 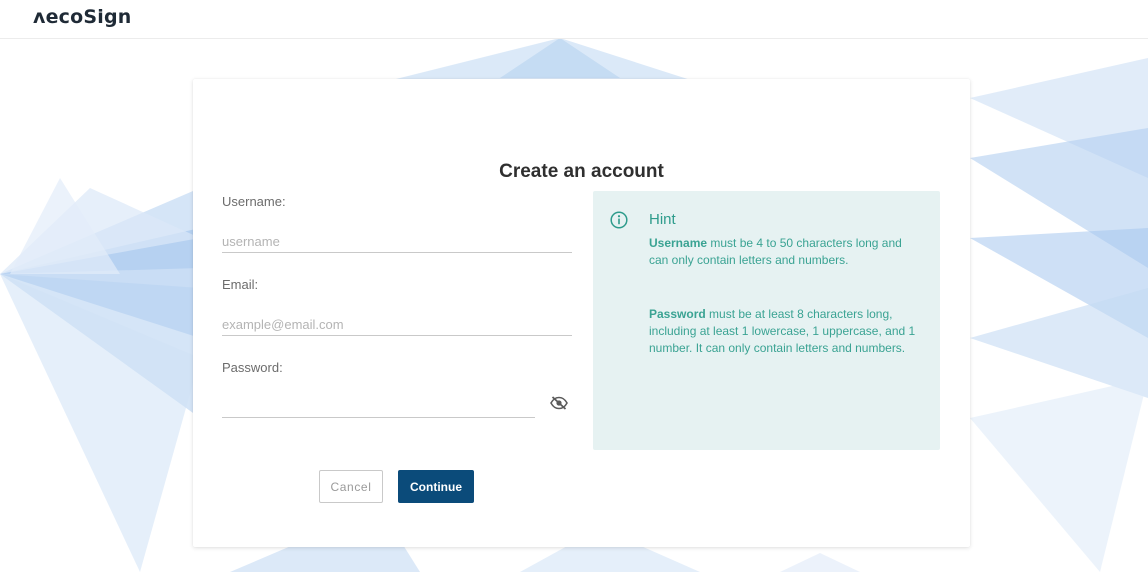 I want to click on page-title: Create an account, so click(x=581, y=171).